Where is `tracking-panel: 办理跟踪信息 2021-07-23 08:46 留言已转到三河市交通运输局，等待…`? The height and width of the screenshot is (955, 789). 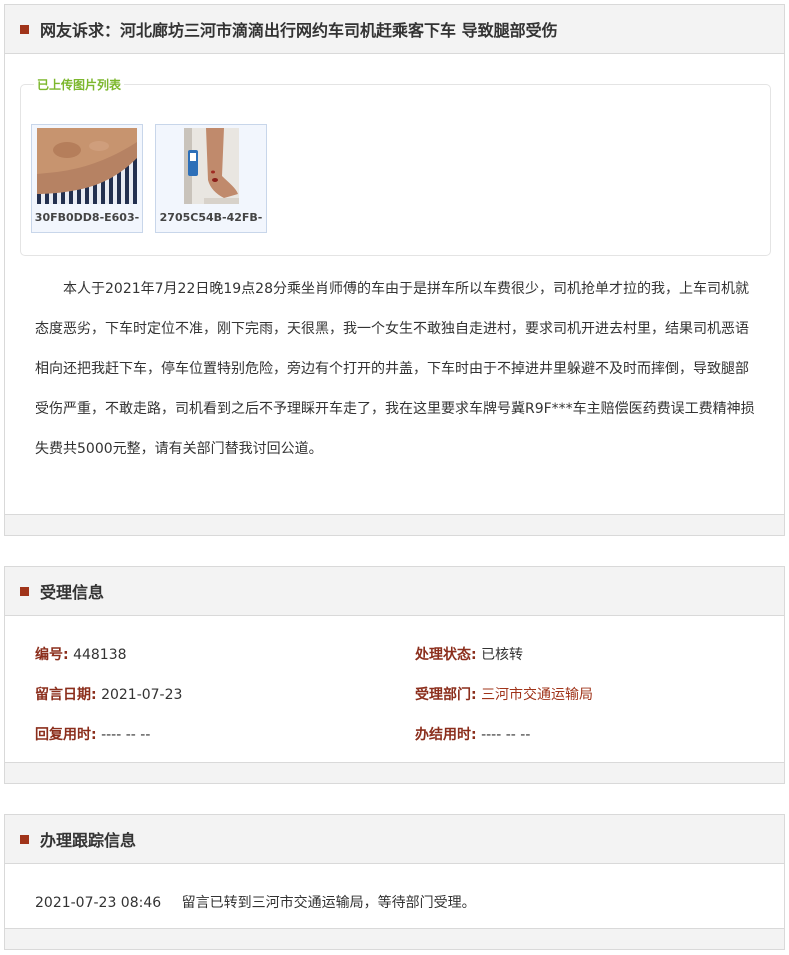
tracking-panel: 办理跟踪信息 2021-07-23 08:46 留言已转到三河市交通运输局，等待… is located at coordinates (394, 882).